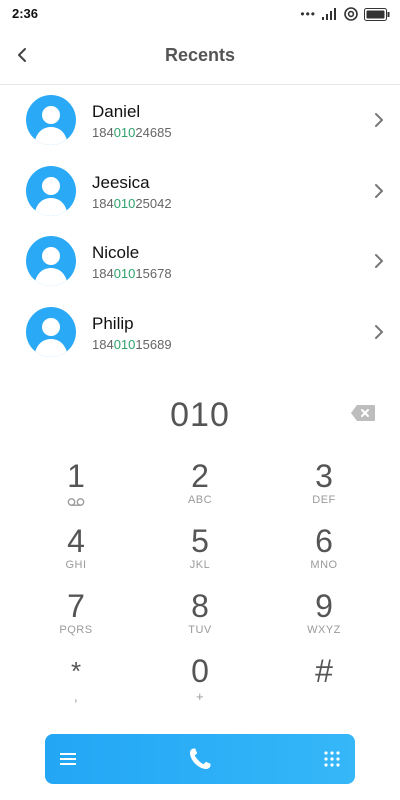 The height and width of the screenshot is (800, 400). What do you see at coordinates (329, 14) in the screenshot?
I see `signal-icon` at bounding box center [329, 14].